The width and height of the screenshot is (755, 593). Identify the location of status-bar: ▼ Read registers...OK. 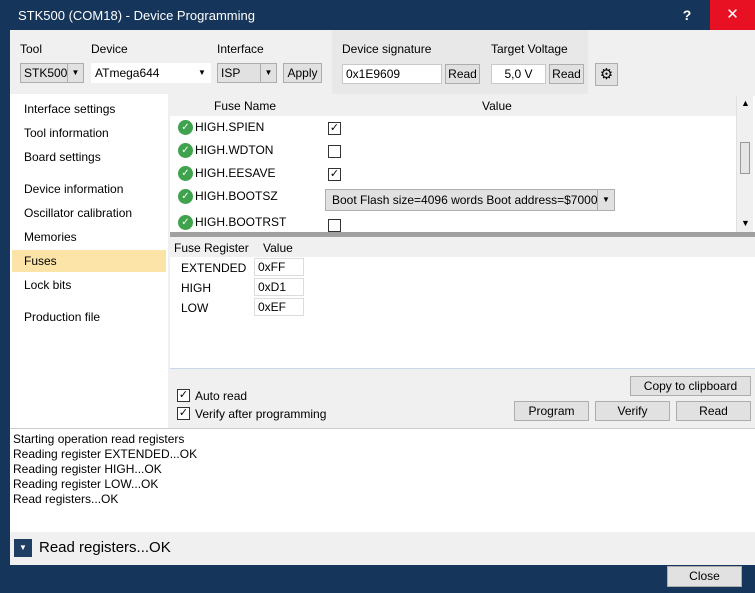
(382, 548).